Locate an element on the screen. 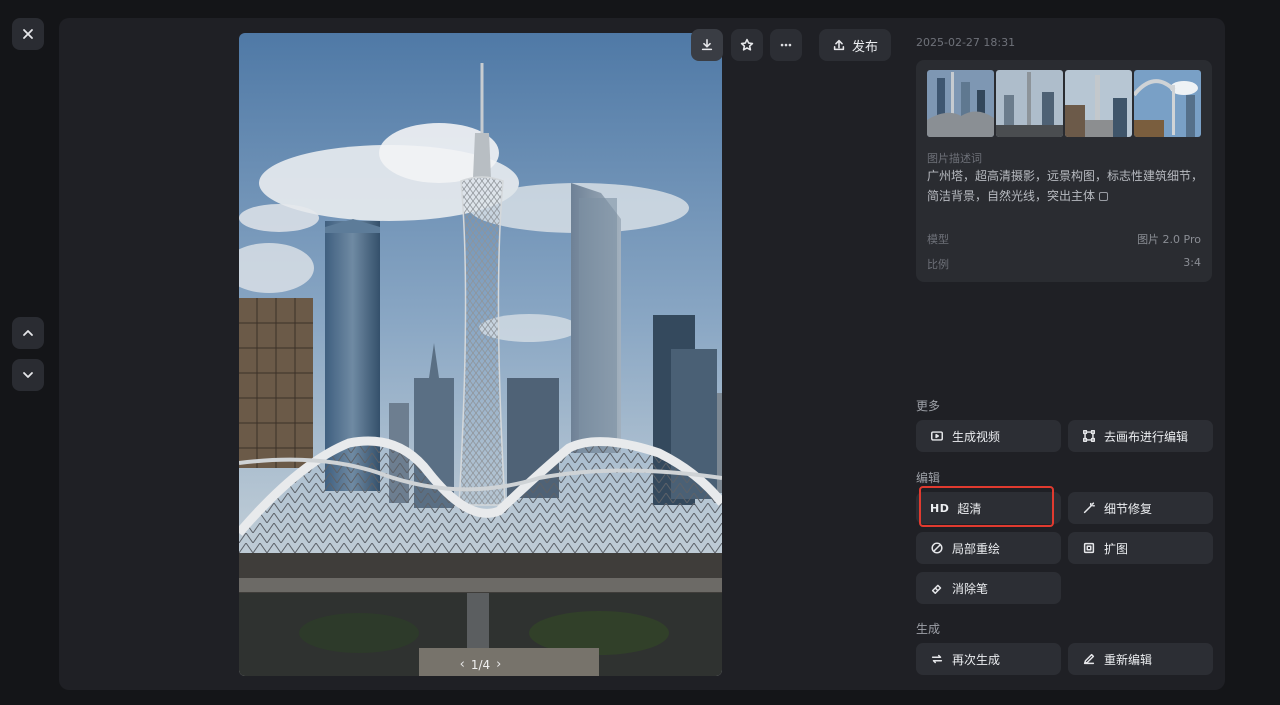 This screenshot has width=1280, height=705. expand-button: 扩图 is located at coordinates (1140, 548).